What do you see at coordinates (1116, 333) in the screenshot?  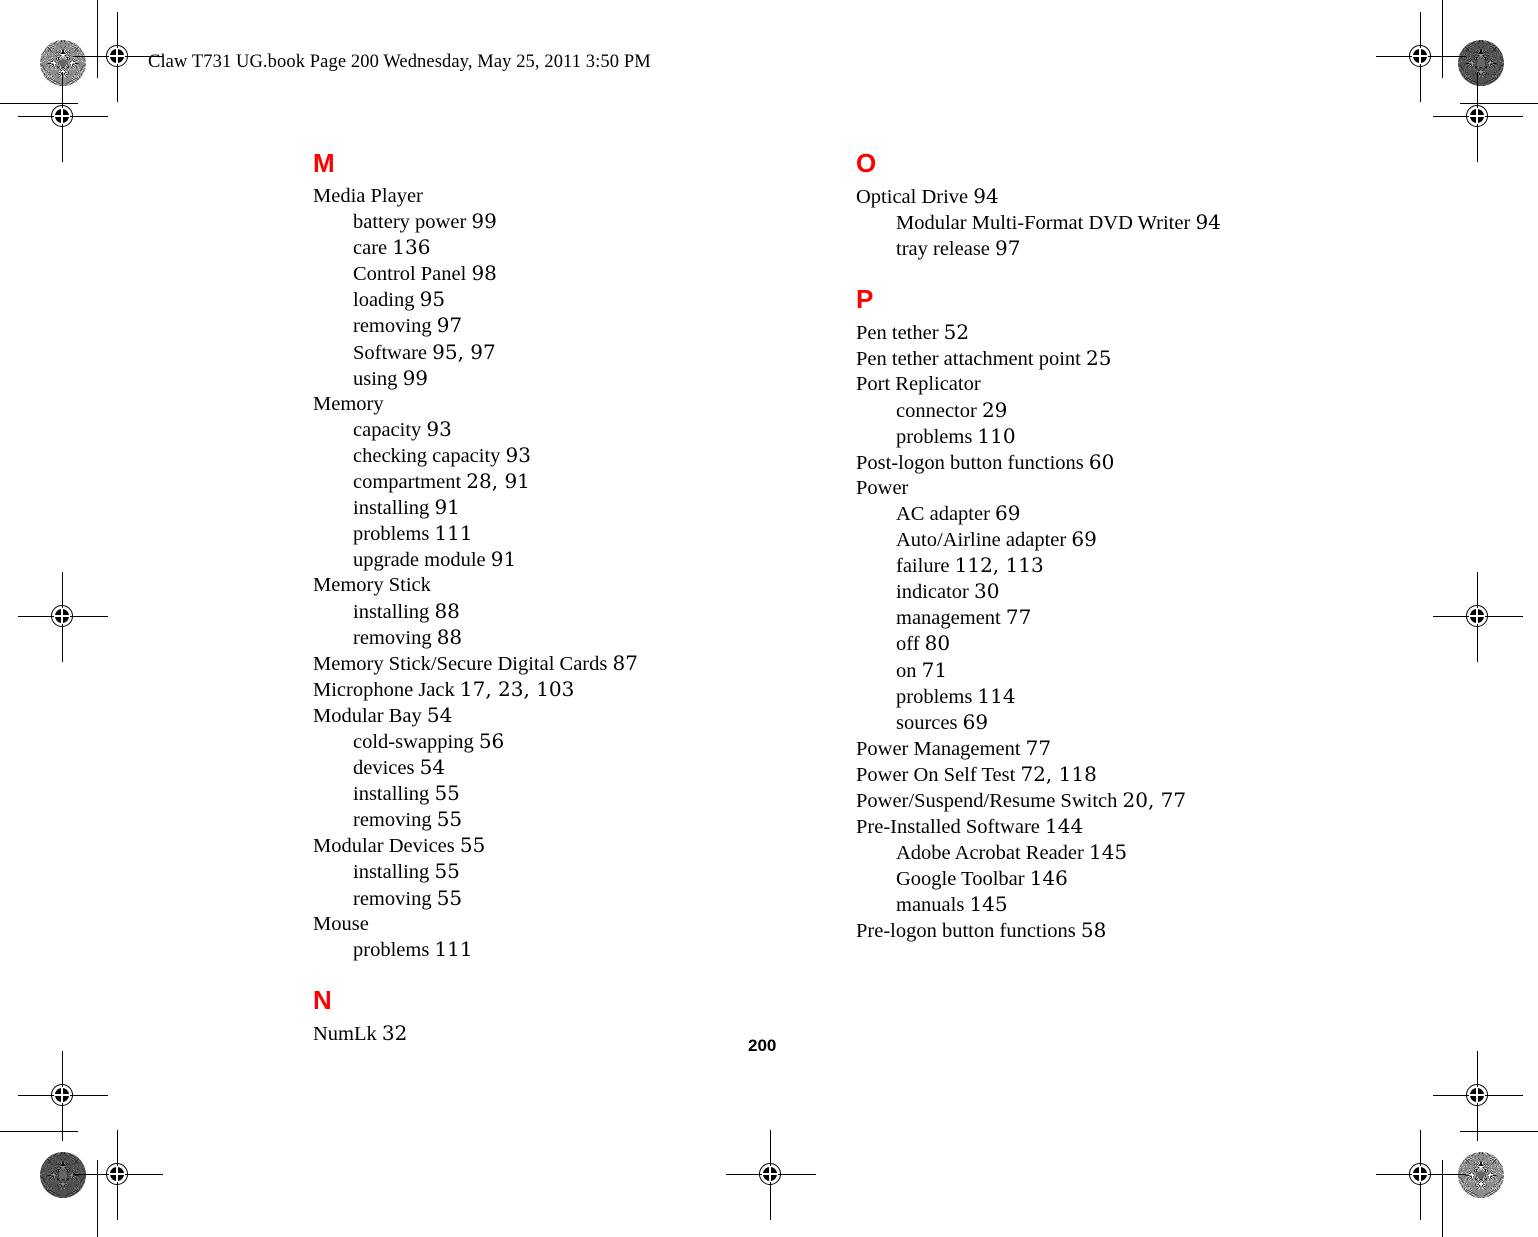 I see `index-entry: Pen tether 52` at bounding box center [1116, 333].